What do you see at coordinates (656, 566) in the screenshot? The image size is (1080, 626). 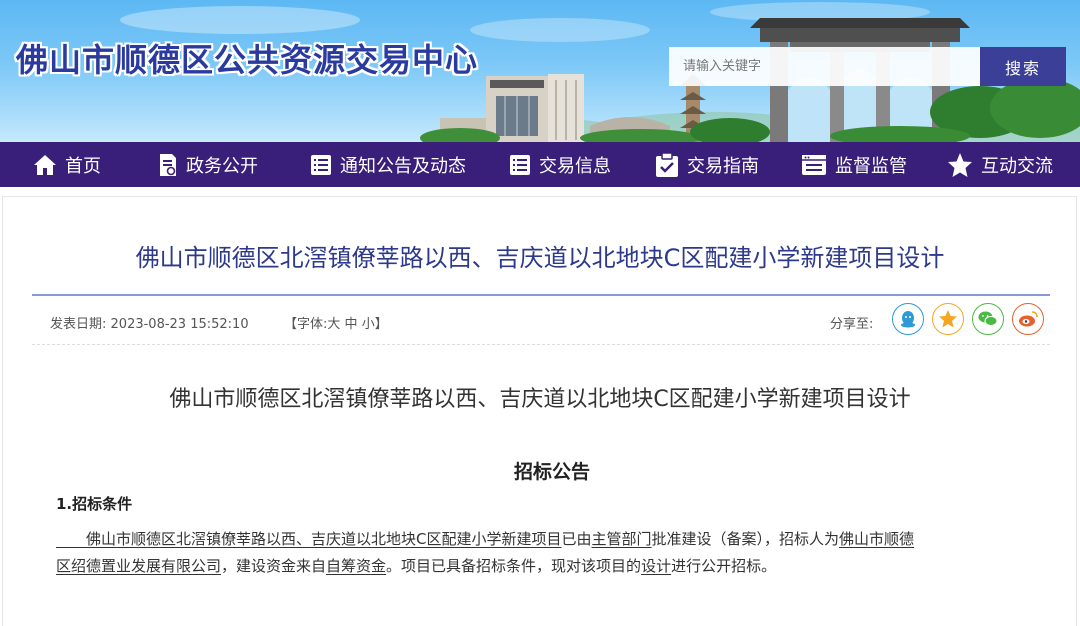 I see `bid-scope: 设计` at bounding box center [656, 566].